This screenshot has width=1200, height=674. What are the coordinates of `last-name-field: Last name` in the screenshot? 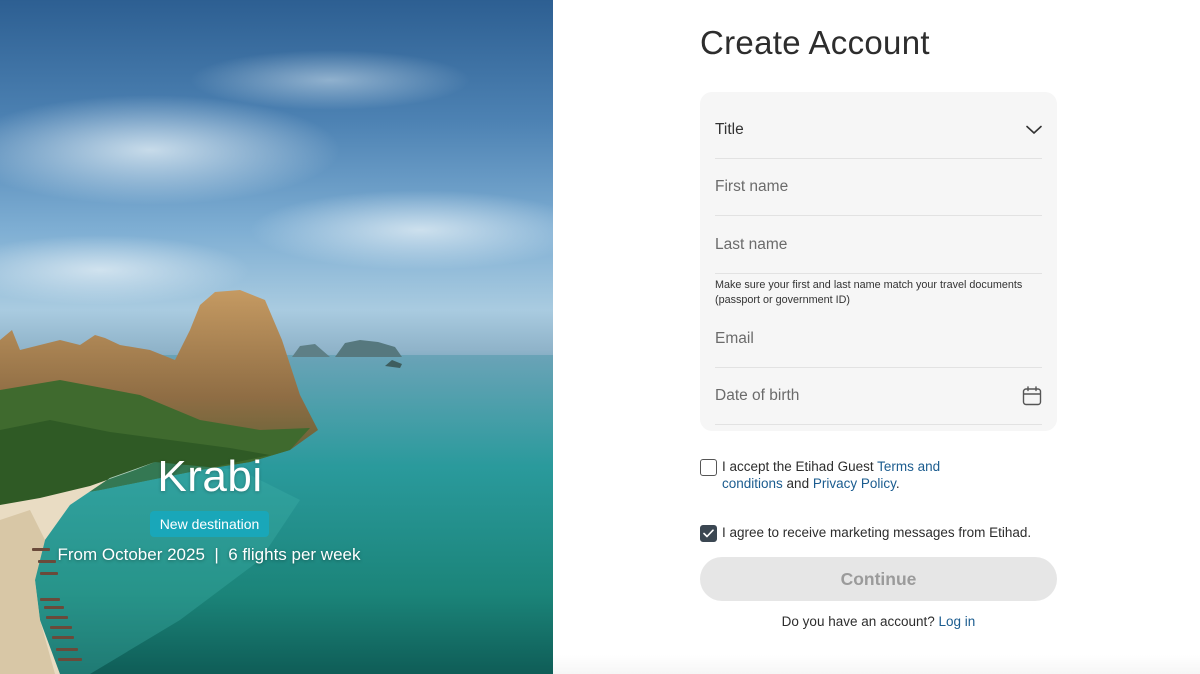 It's located at (878, 245).